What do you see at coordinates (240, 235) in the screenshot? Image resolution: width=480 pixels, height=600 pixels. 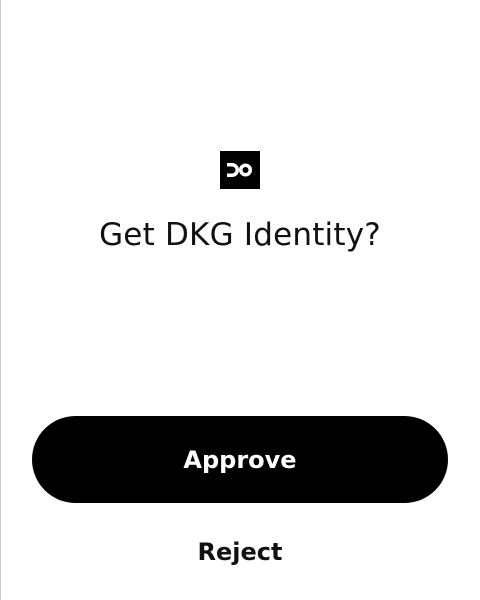 I see `dialog-title: Get DKG Identity?` at bounding box center [240, 235].